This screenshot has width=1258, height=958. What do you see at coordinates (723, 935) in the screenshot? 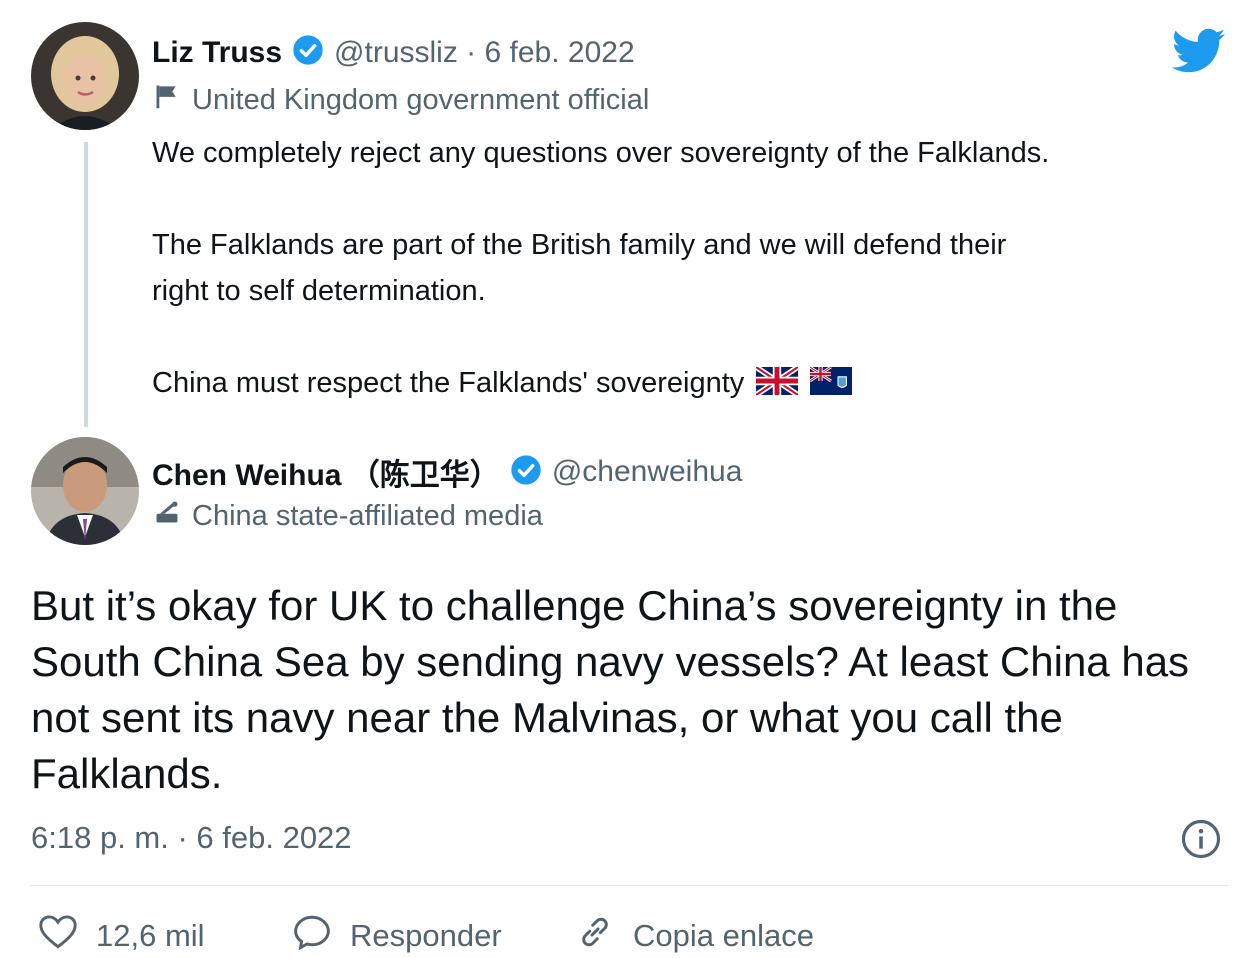
I see `copy-link-label: Copia enlace` at bounding box center [723, 935].